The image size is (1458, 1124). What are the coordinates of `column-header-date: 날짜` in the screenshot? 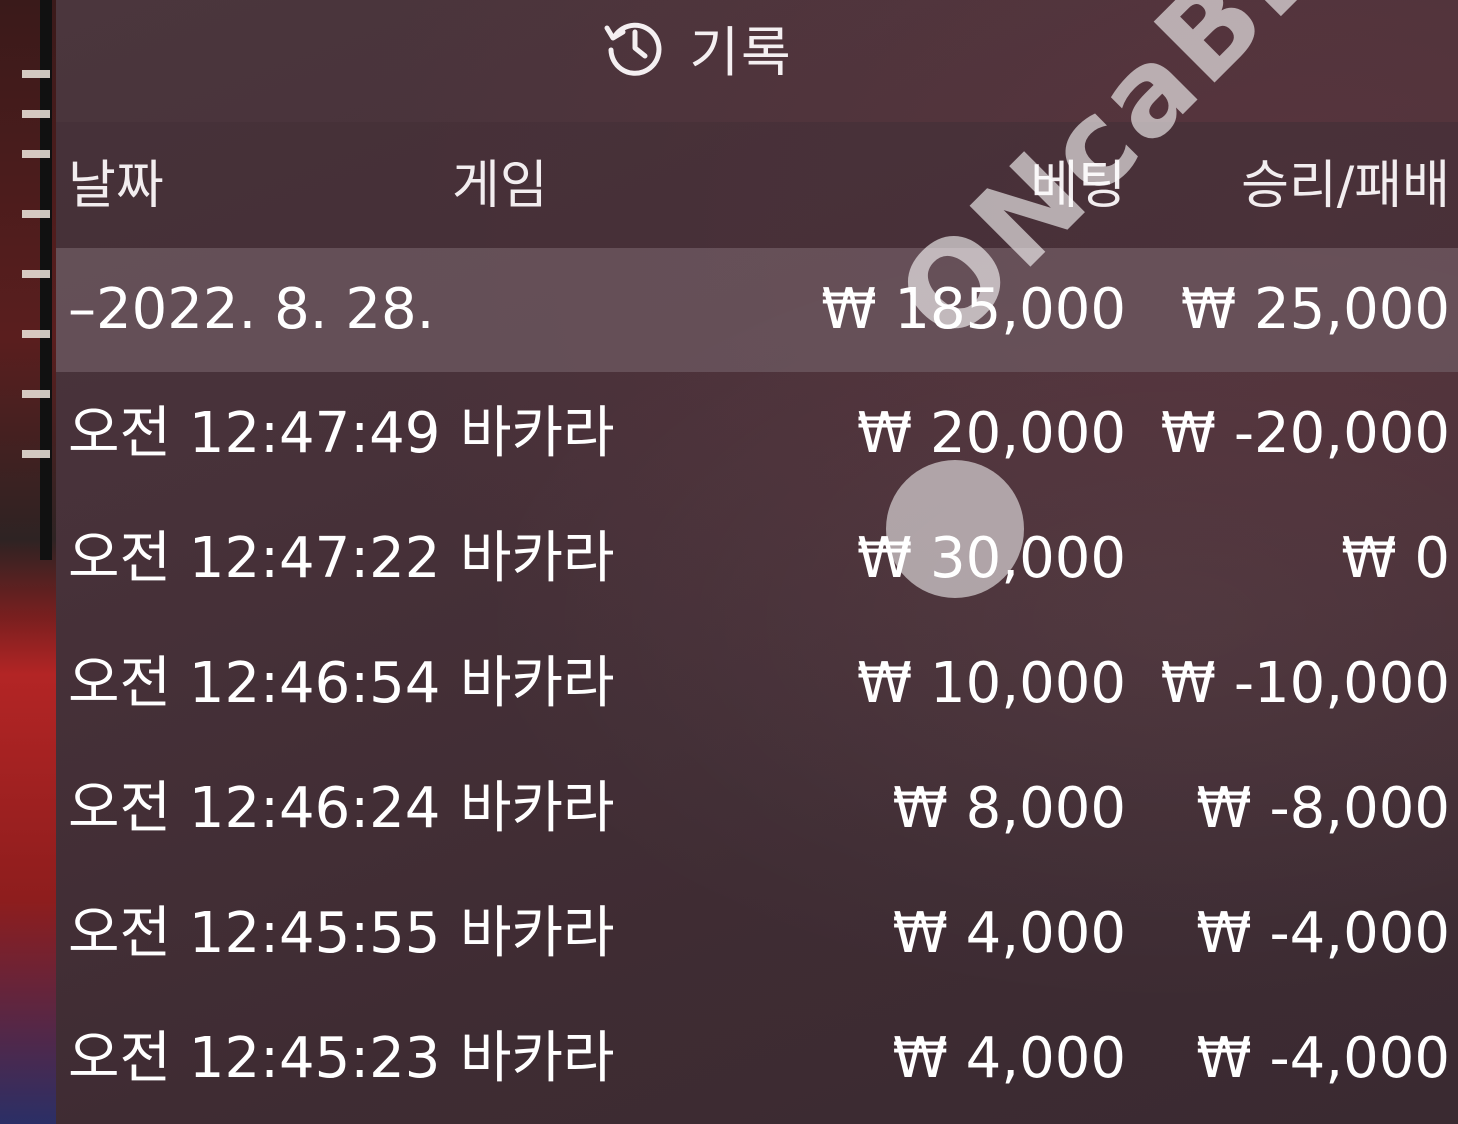 It's located at (116, 186).